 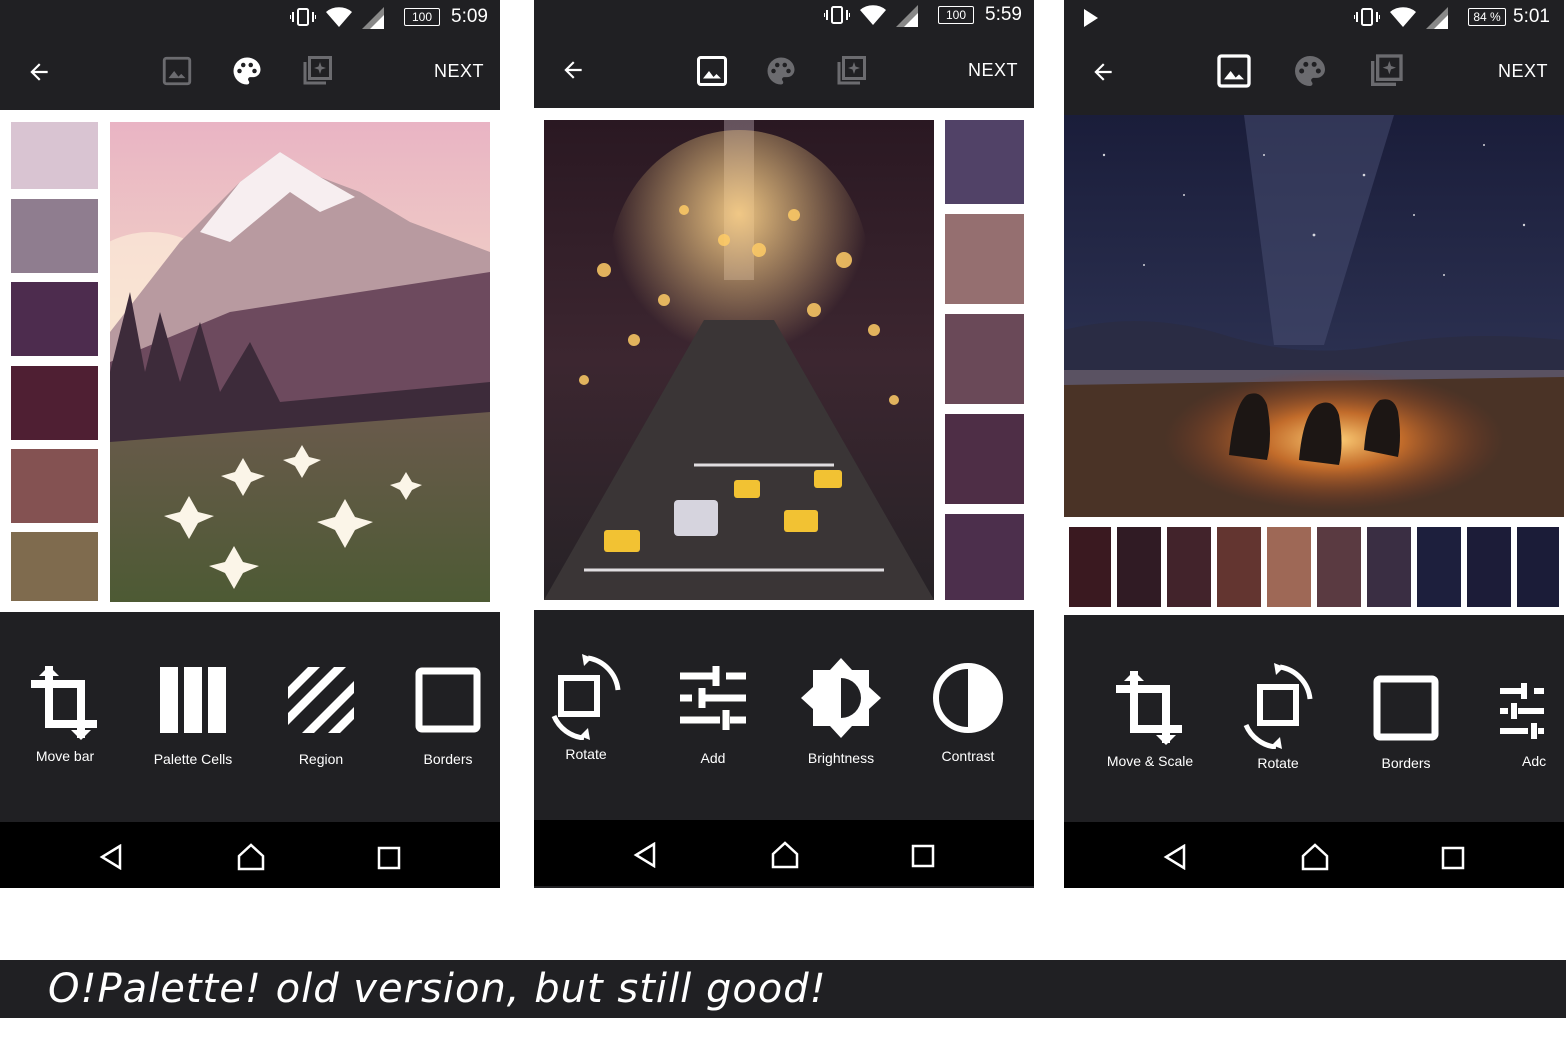 What do you see at coordinates (1403, 17) in the screenshot?
I see `wifi-icon` at bounding box center [1403, 17].